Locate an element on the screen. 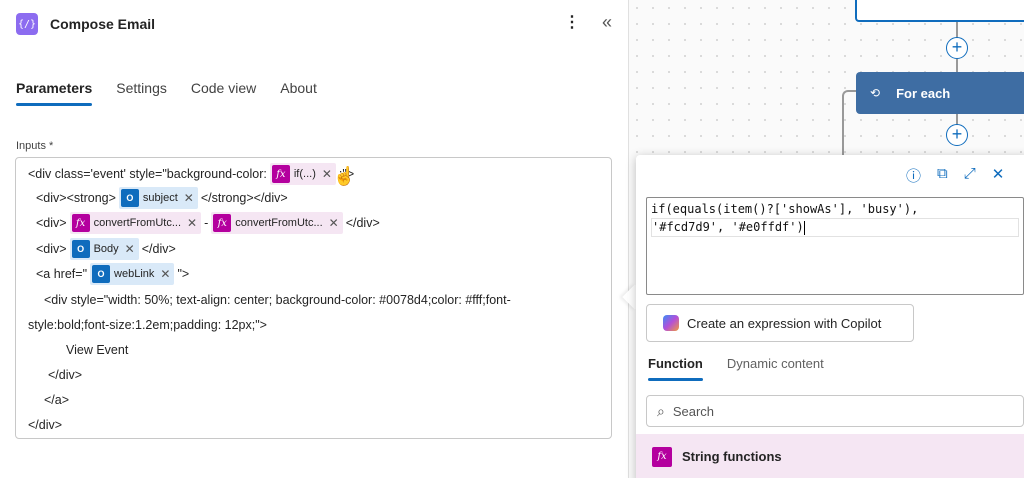 This screenshot has width=1024, height=478. dynamic-content-token: OwebLink ✕ is located at coordinates (132, 274).